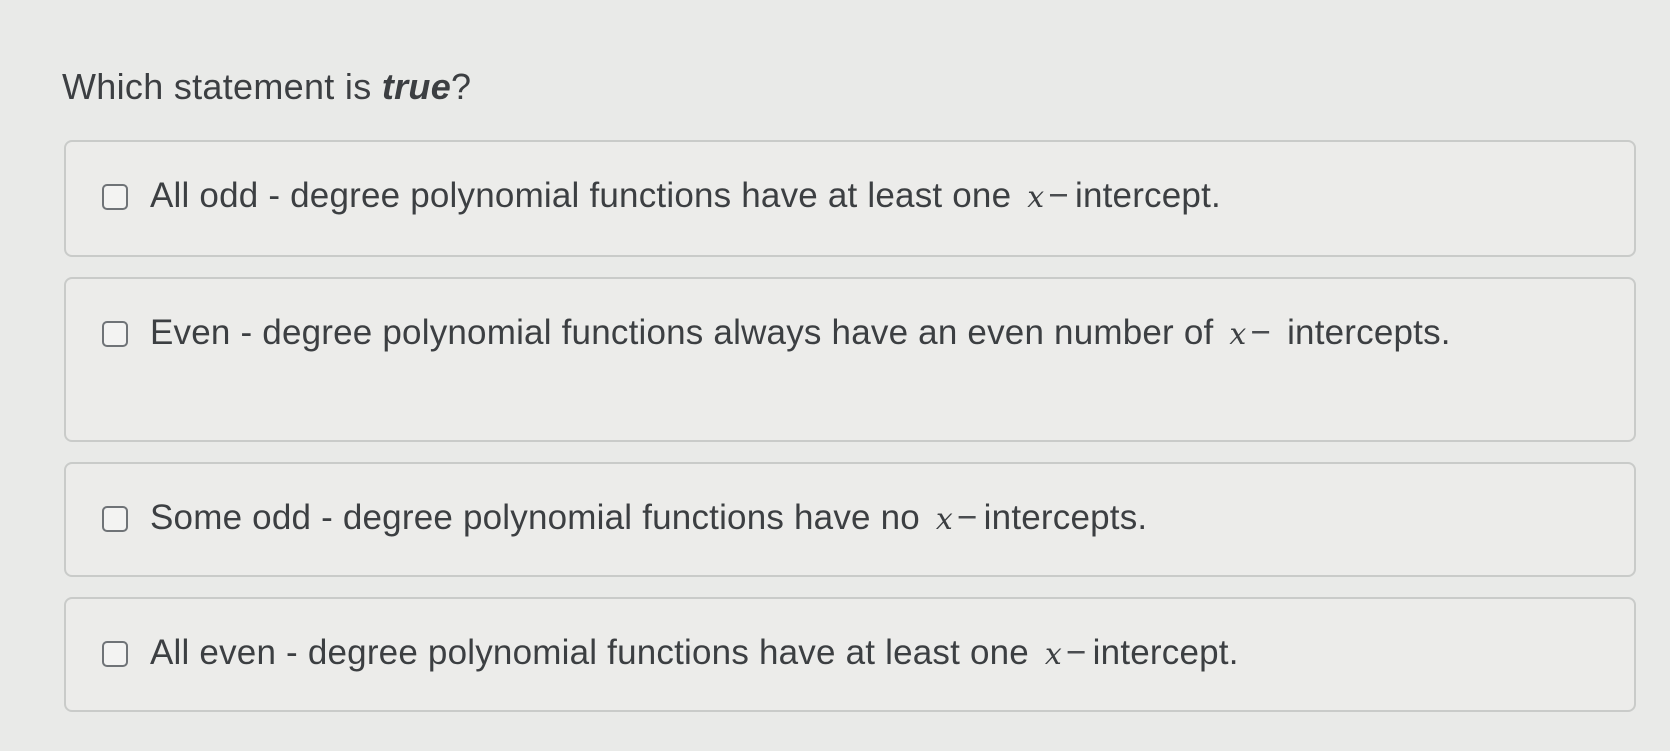 The image size is (1670, 751). Describe the element at coordinates (1076, 652) in the screenshot. I see `option-4-dash: −` at that location.